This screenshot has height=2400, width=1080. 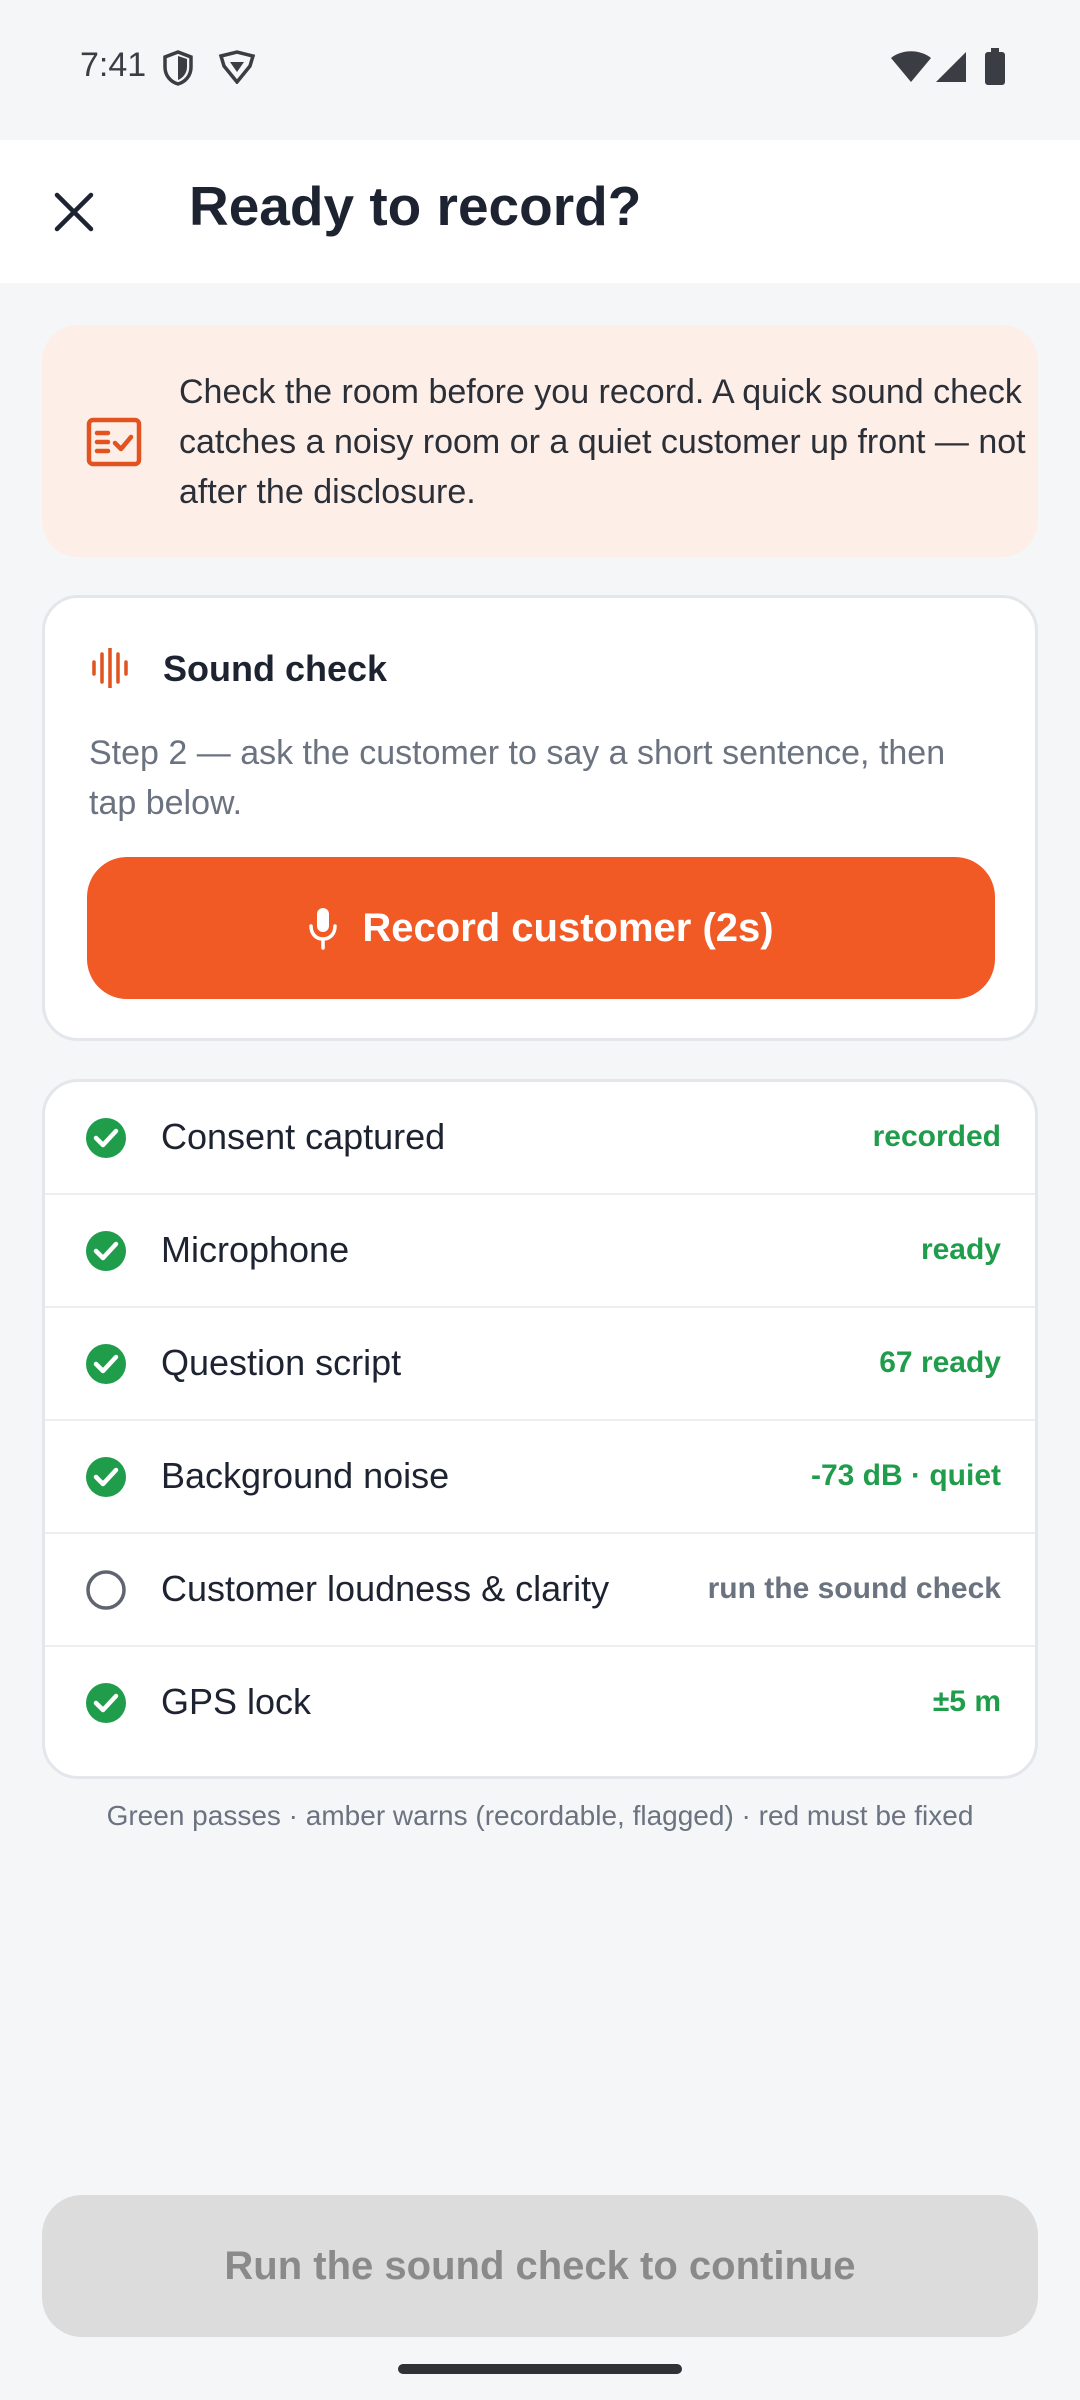 I want to click on close-icon, so click(x=74, y=212).